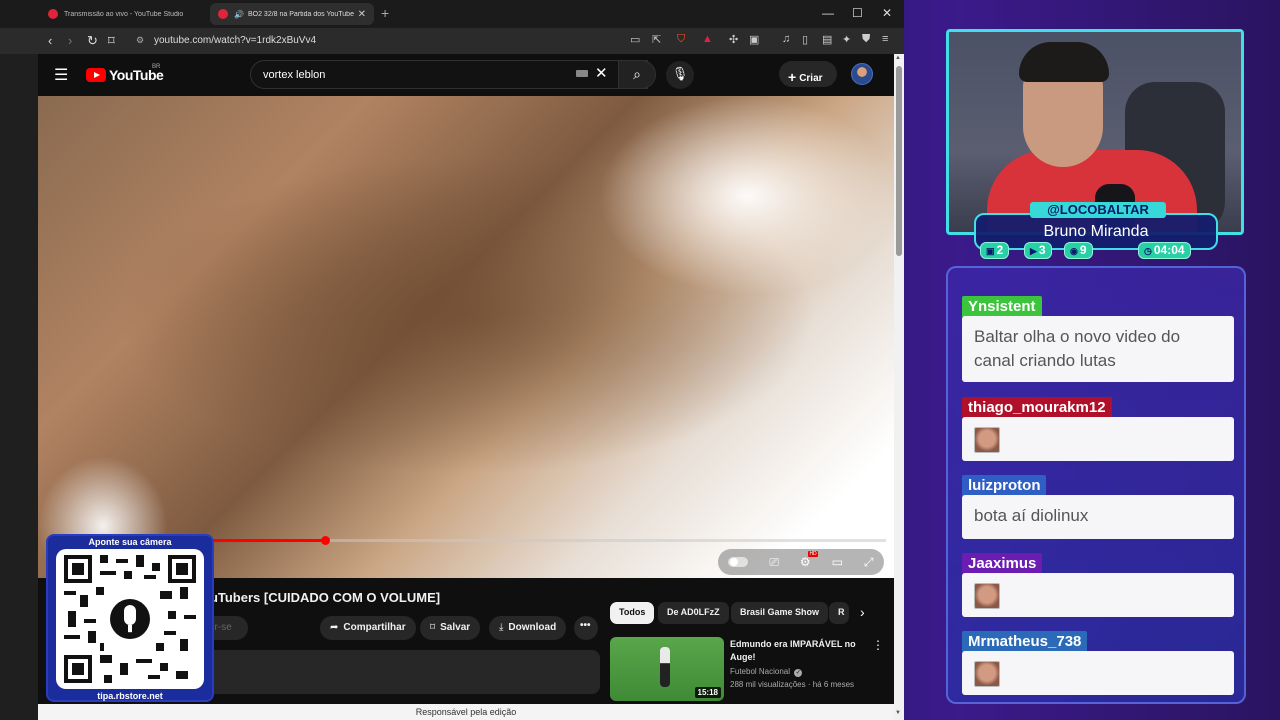 The width and height of the screenshot is (1280, 720). I want to click on tab-youtube-studio: Transmissão ao vivo - YouTube Studio, so click(123, 14).